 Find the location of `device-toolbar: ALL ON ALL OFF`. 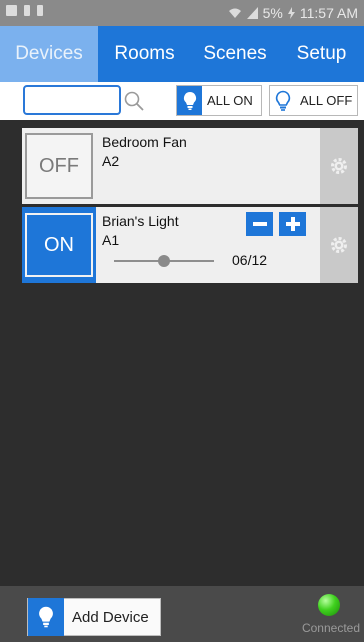

device-toolbar: ALL ON ALL OFF is located at coordinates (182, 101).